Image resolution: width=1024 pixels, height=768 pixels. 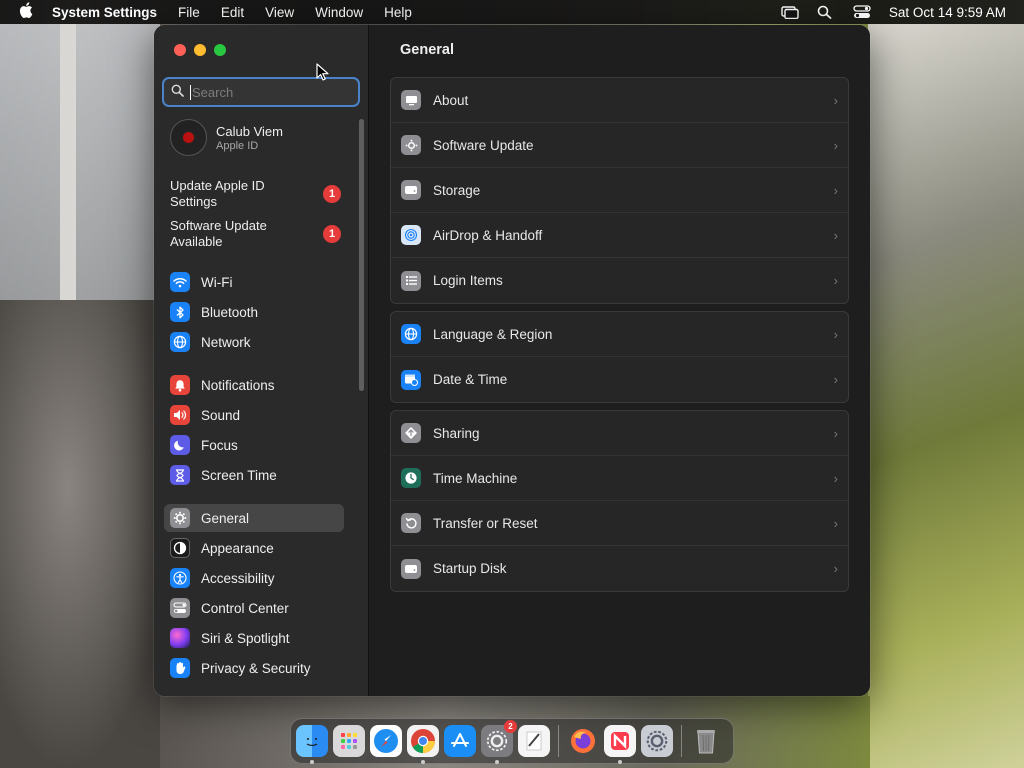 I want to click on account-name: Calub Viem, so click(x=249, y=131).